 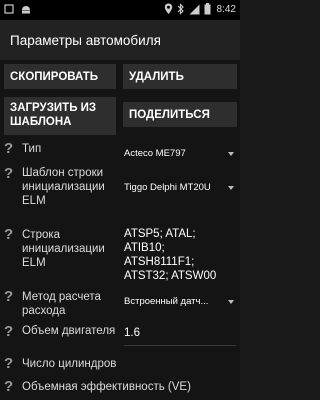 What do you see at coordinates (26, 10) in the screenshot?
I see `android-debug-icon` at bounding box center [26, 10].